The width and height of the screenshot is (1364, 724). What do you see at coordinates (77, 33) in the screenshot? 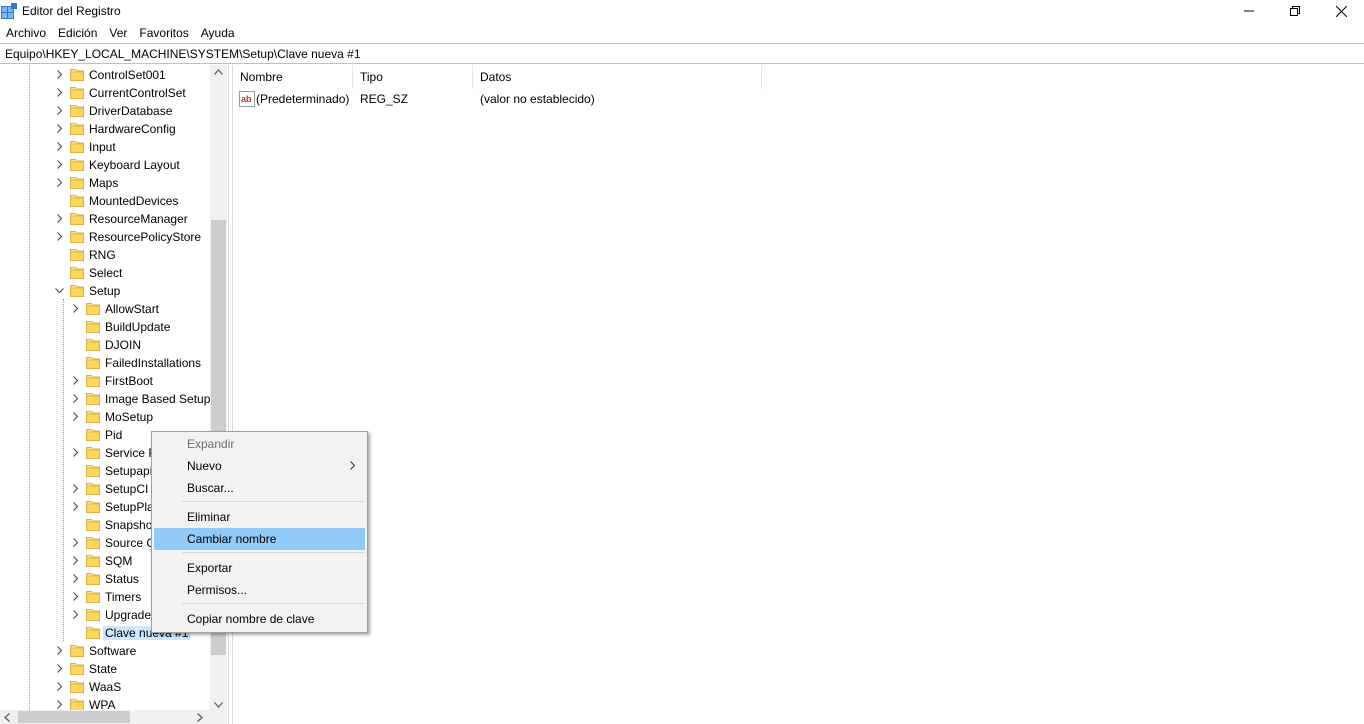
I see `menu-edicion: Edición` at bounding box center [77, 33].